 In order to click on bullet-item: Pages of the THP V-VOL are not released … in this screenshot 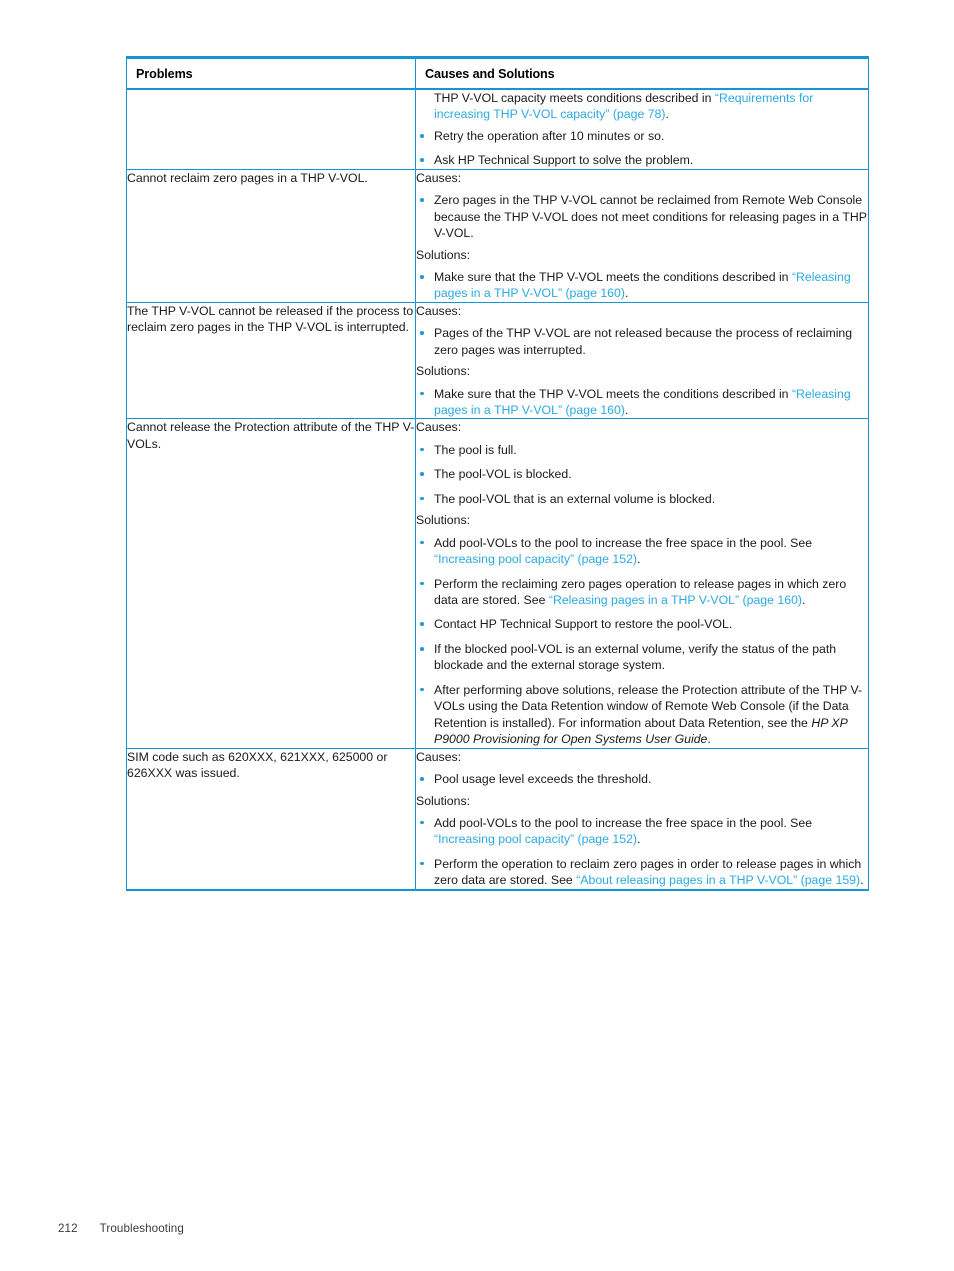, I will do `click(642, 341)`.